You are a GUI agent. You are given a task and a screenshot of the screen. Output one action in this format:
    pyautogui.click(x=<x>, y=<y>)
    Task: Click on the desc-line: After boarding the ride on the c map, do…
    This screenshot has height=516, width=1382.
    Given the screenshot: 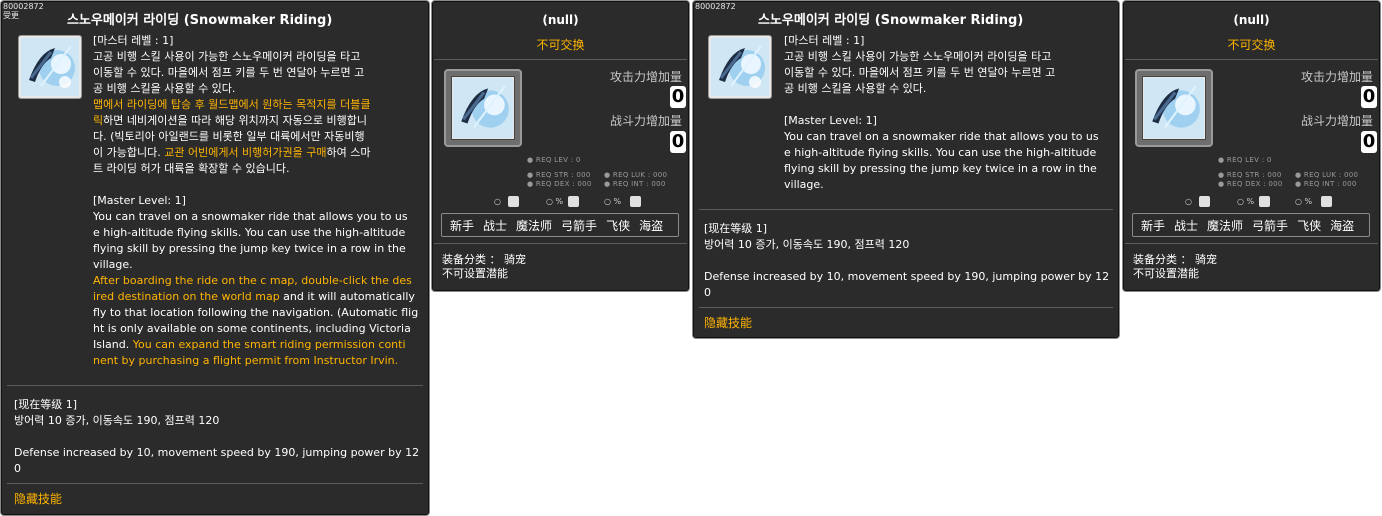 What is the action you would take?
    pyautogui.click(x=259, y=281)
    